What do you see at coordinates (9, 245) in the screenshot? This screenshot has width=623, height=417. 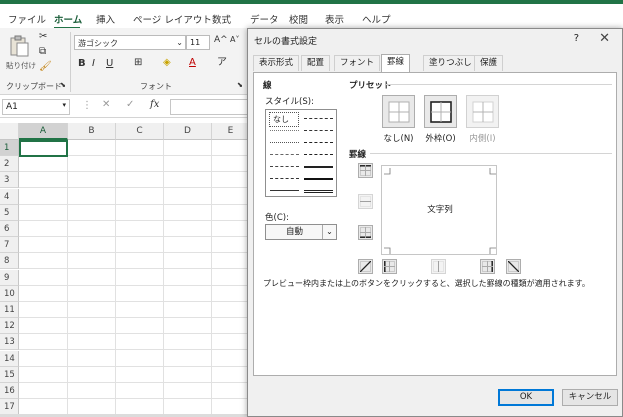 I see `row-header-7: 7` at bounding box center [9, 245].